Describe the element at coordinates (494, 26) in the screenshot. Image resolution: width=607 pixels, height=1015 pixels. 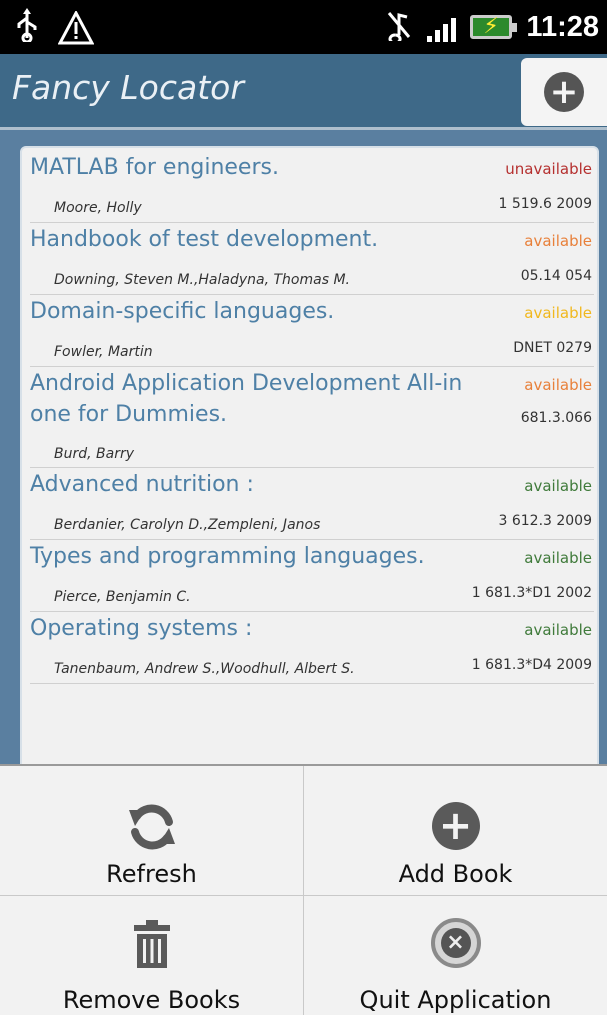
I see `battery-icon: ⚡` at that location.